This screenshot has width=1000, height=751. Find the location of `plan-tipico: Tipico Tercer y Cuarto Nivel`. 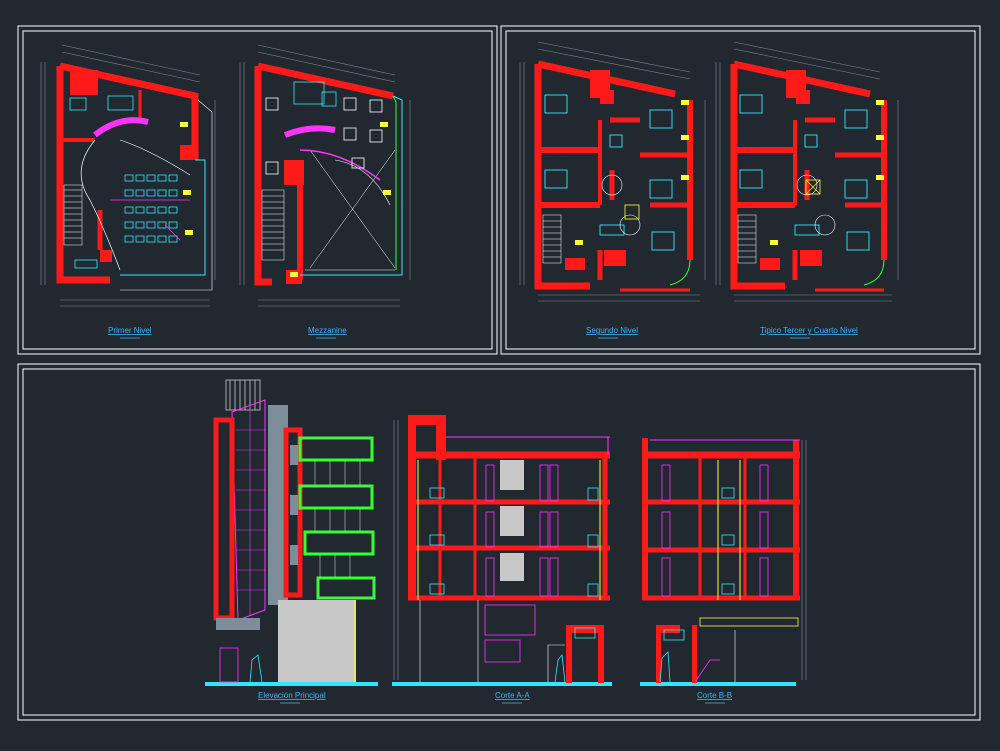

plan-tipico: Tipico Tercer y Cuarto Nivel is located at coordinates (807, 190).